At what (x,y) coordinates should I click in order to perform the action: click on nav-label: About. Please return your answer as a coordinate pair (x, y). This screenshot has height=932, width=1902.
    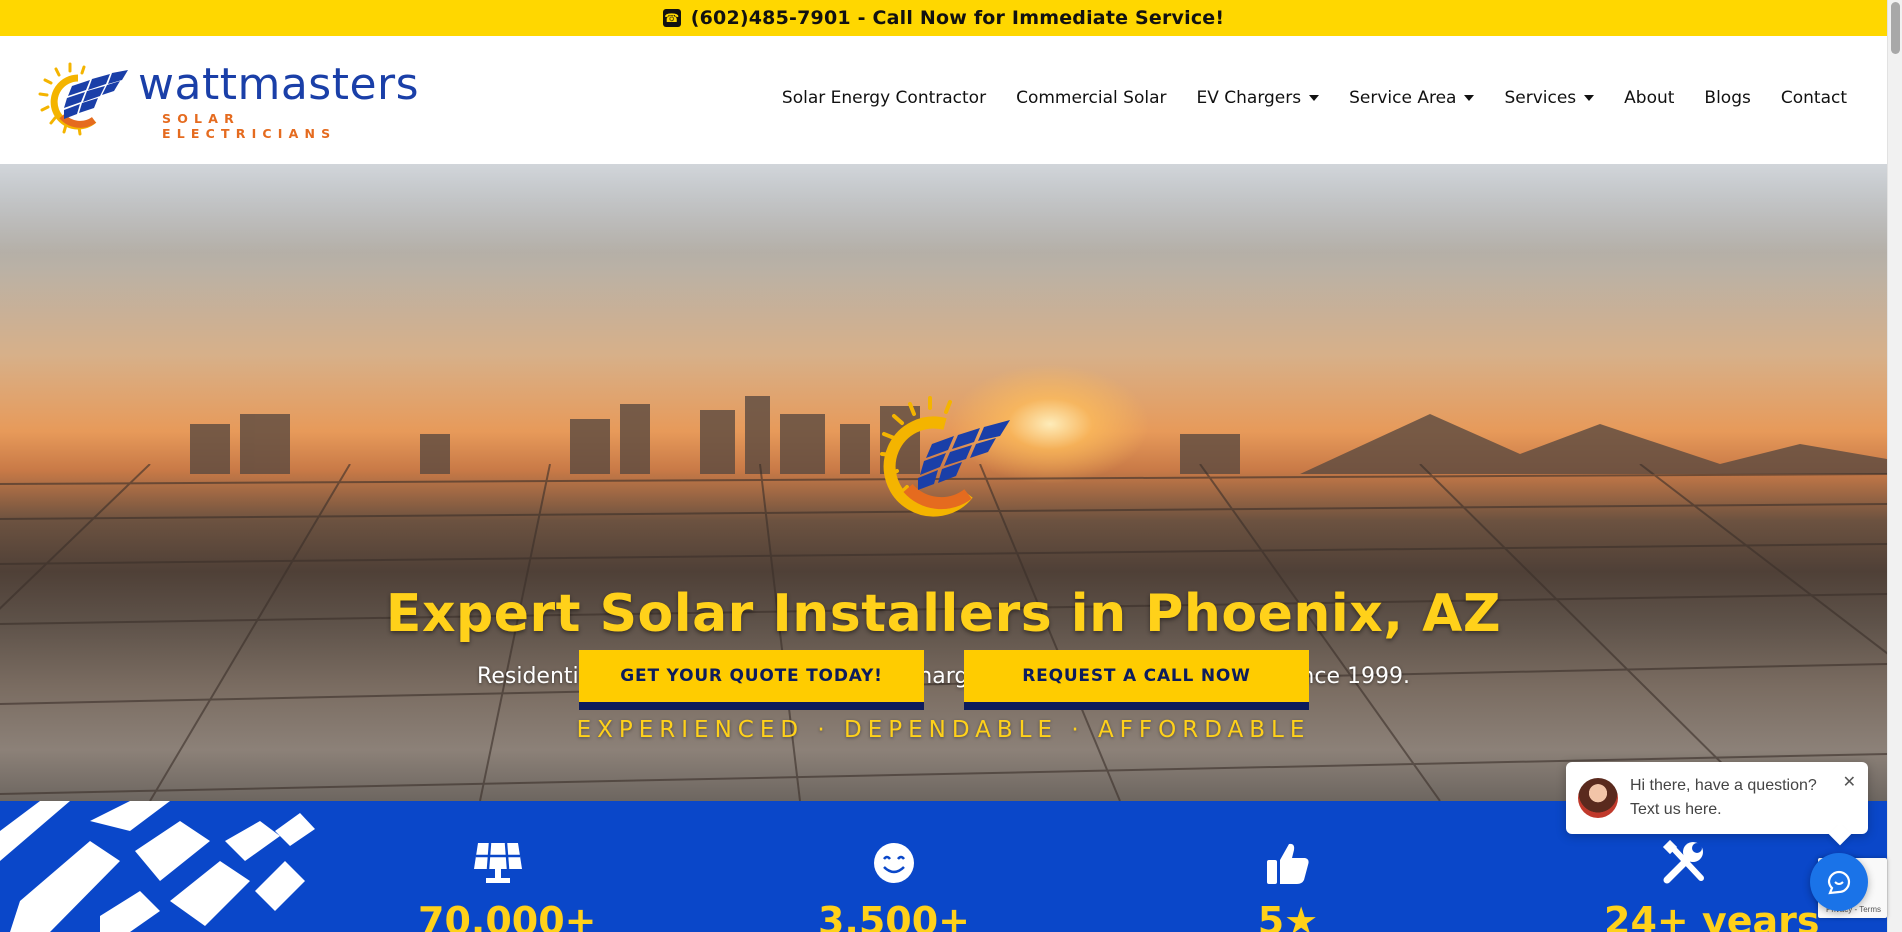
    Looking at the image, I should click on (1649, 98).